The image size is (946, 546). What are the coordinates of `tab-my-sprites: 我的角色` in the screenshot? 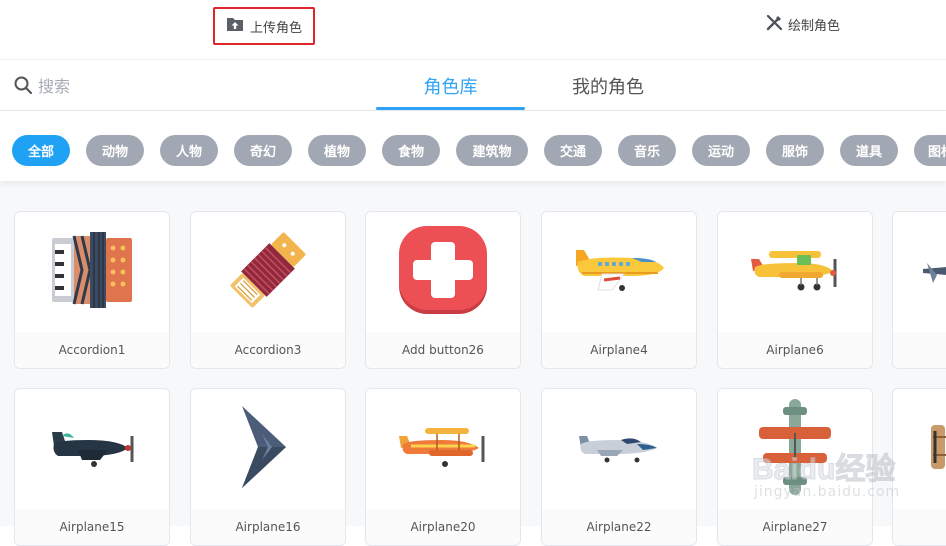 It's located at (608, 85).